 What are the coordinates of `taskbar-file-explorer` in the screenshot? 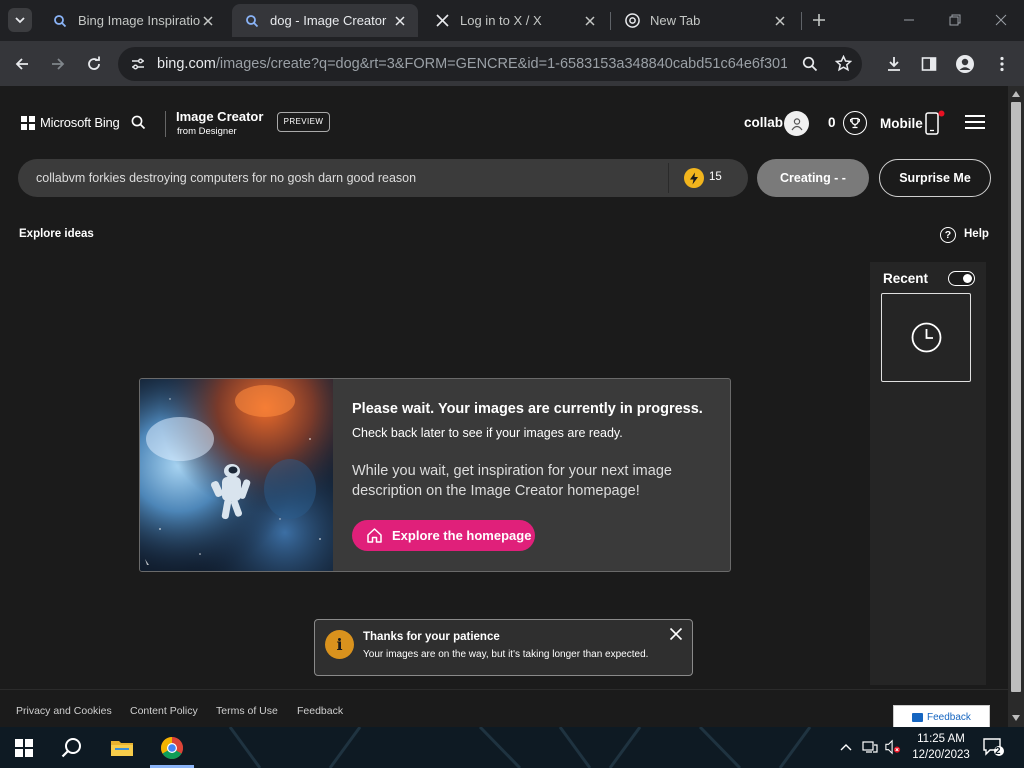 It's located at (122, 747).